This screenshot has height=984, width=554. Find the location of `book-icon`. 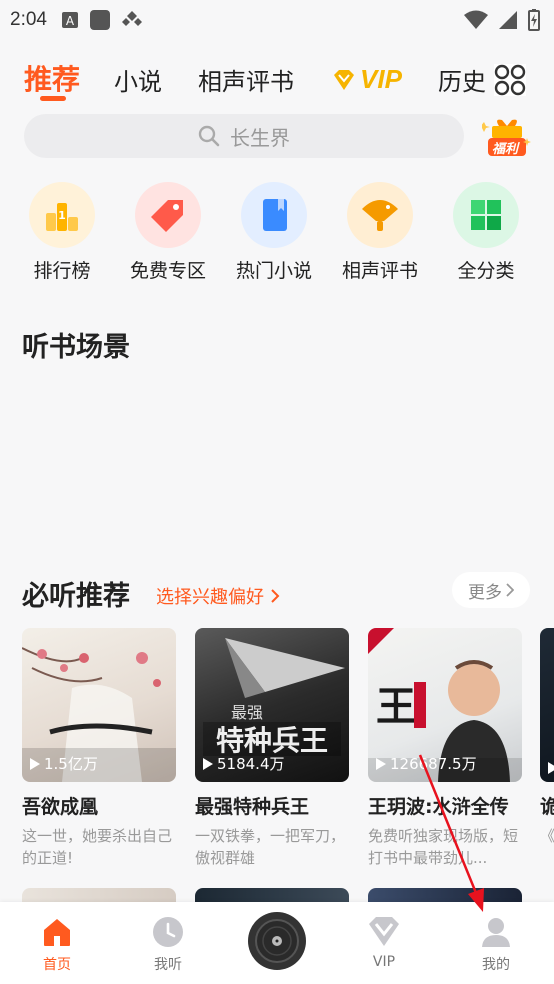

book-icon is located at coordinates (275, 215).